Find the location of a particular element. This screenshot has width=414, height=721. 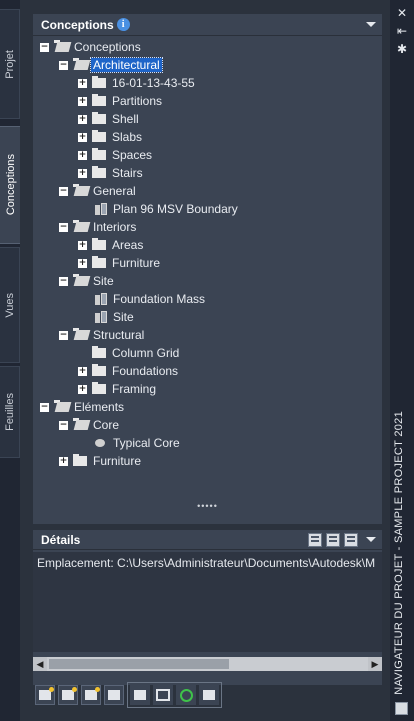

palette-properties-icon is located at coordinates (401, 708).